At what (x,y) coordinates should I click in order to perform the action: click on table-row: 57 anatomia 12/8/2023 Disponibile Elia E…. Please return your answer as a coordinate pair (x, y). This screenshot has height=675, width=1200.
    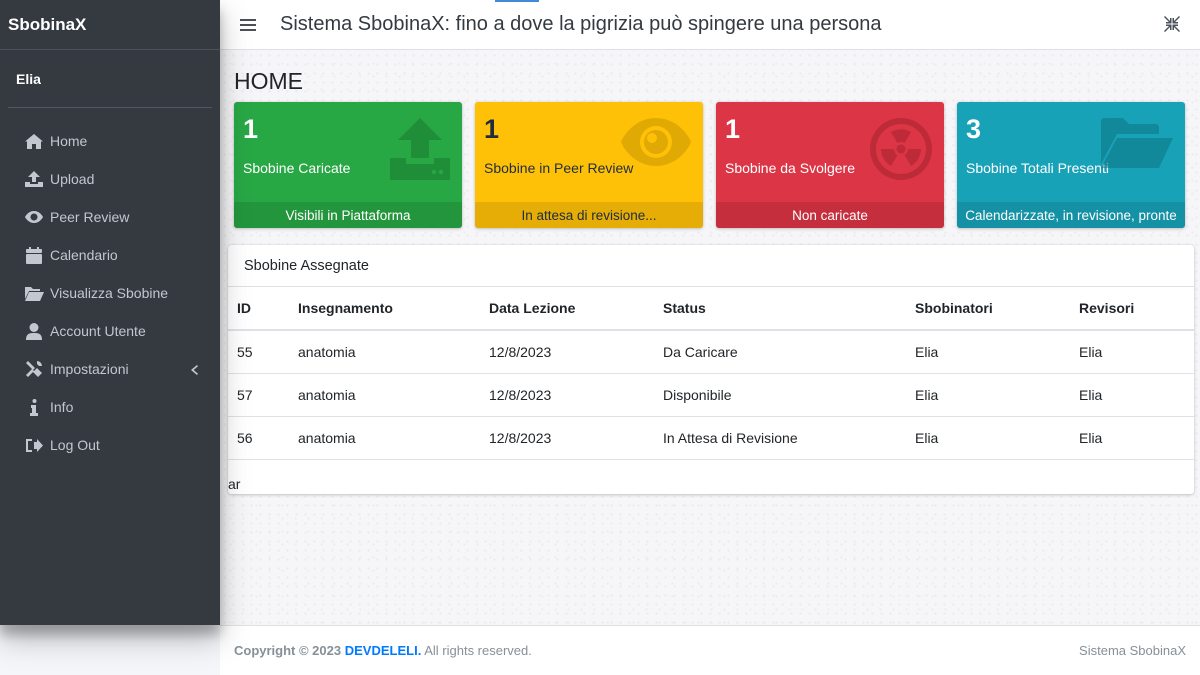
    Looking at the image, I should click on (711, 395).